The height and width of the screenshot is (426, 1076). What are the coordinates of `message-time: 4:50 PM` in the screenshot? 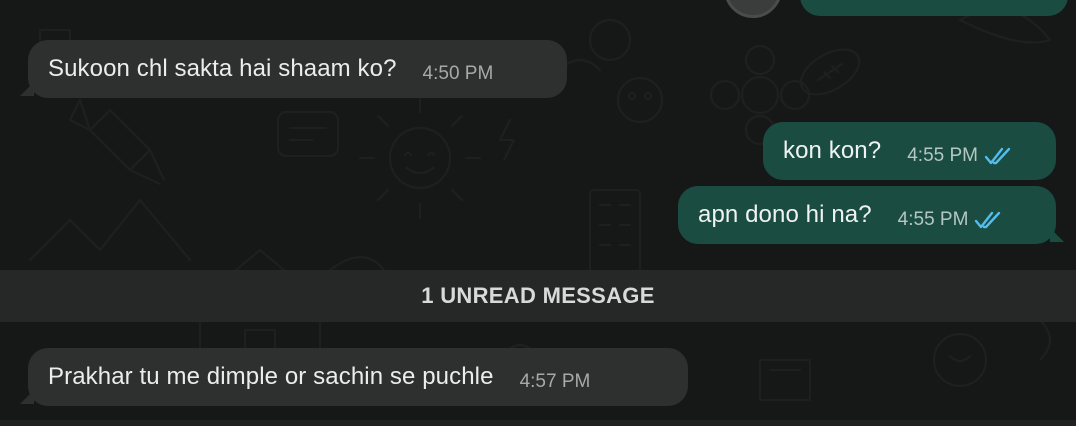 It's located at (458, 73).